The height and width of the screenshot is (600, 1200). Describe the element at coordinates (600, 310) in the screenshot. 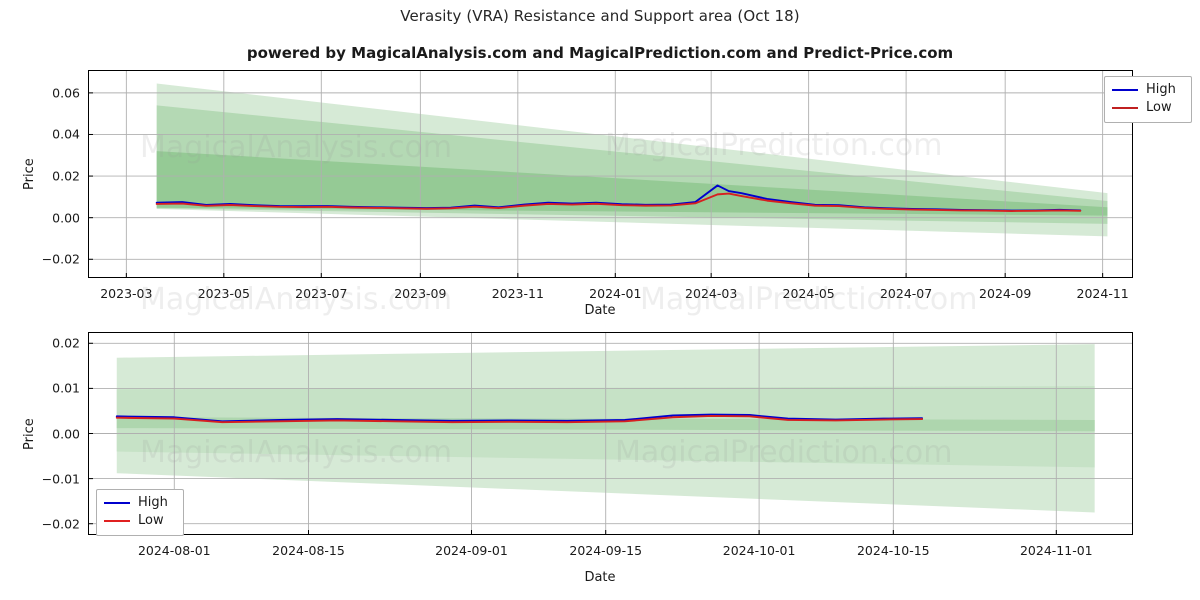

I see `upper-x-axis-label: Date` at that location.